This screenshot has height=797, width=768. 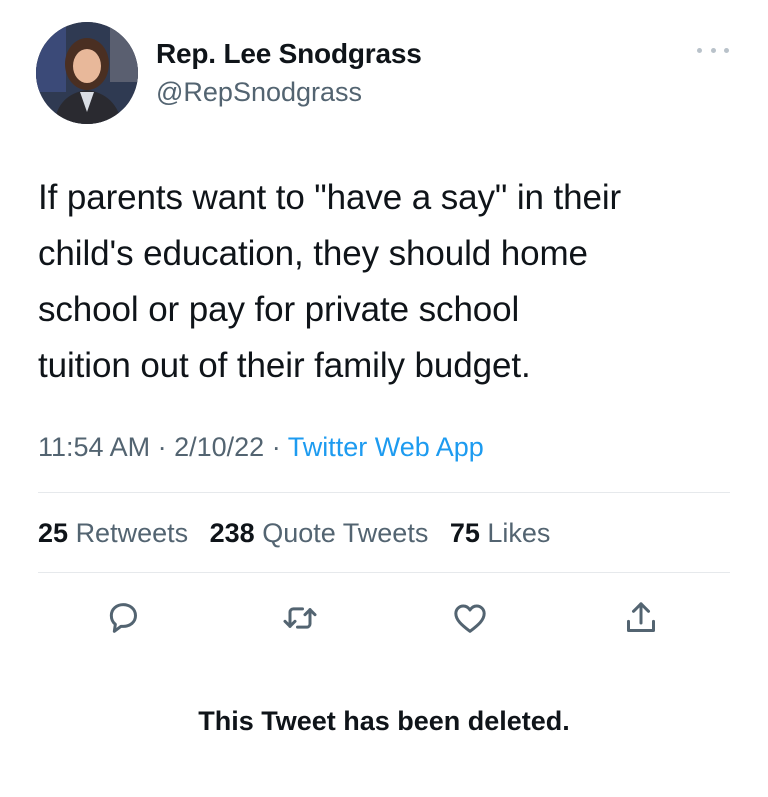 What do you see at coordinates (289, 54) in the screenshot?
I see `author-display-name: Rep. Lee Snodgrass` at bounding box center [289, 54].